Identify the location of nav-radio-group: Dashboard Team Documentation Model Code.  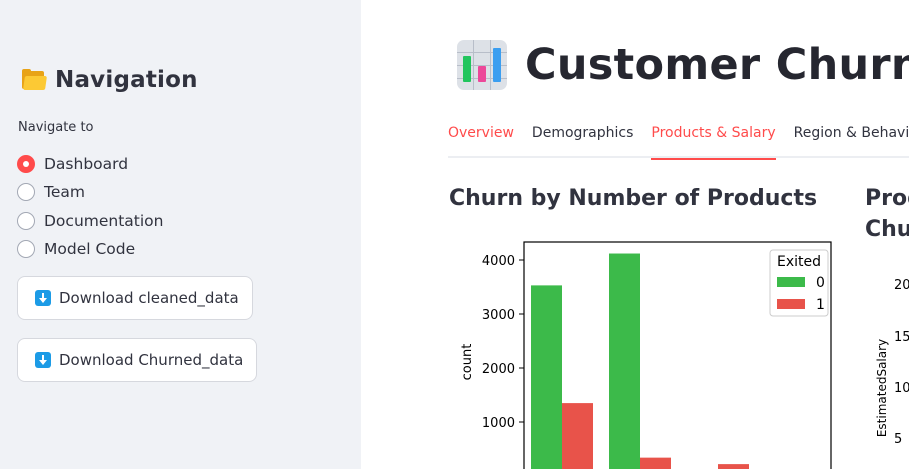
(90, 206).